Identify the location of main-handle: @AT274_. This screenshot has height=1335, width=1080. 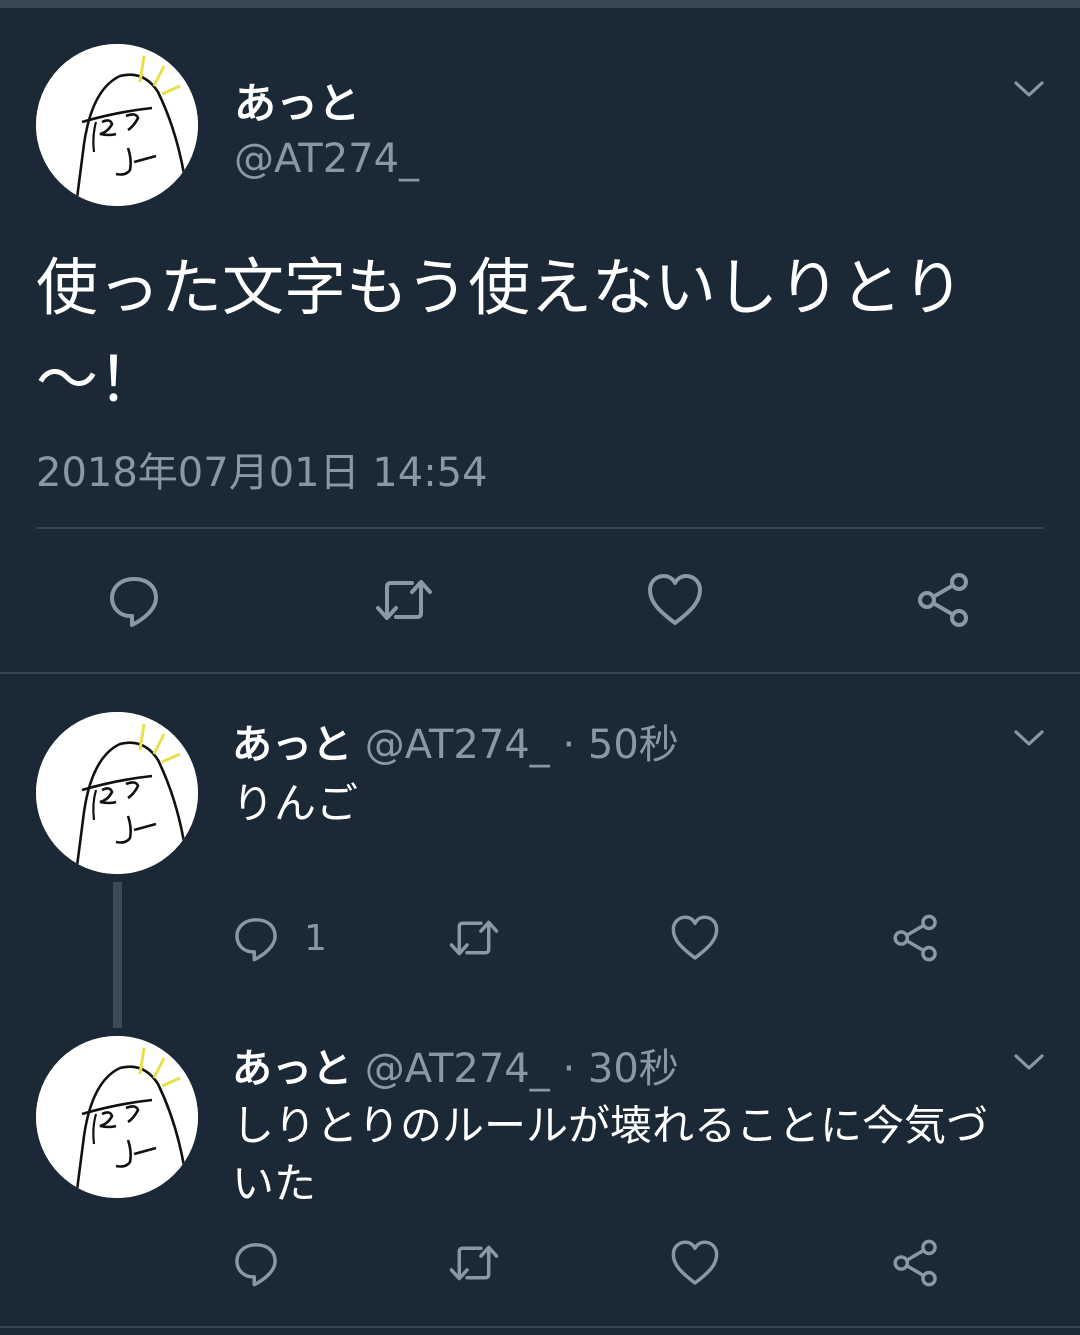
(326, 159).